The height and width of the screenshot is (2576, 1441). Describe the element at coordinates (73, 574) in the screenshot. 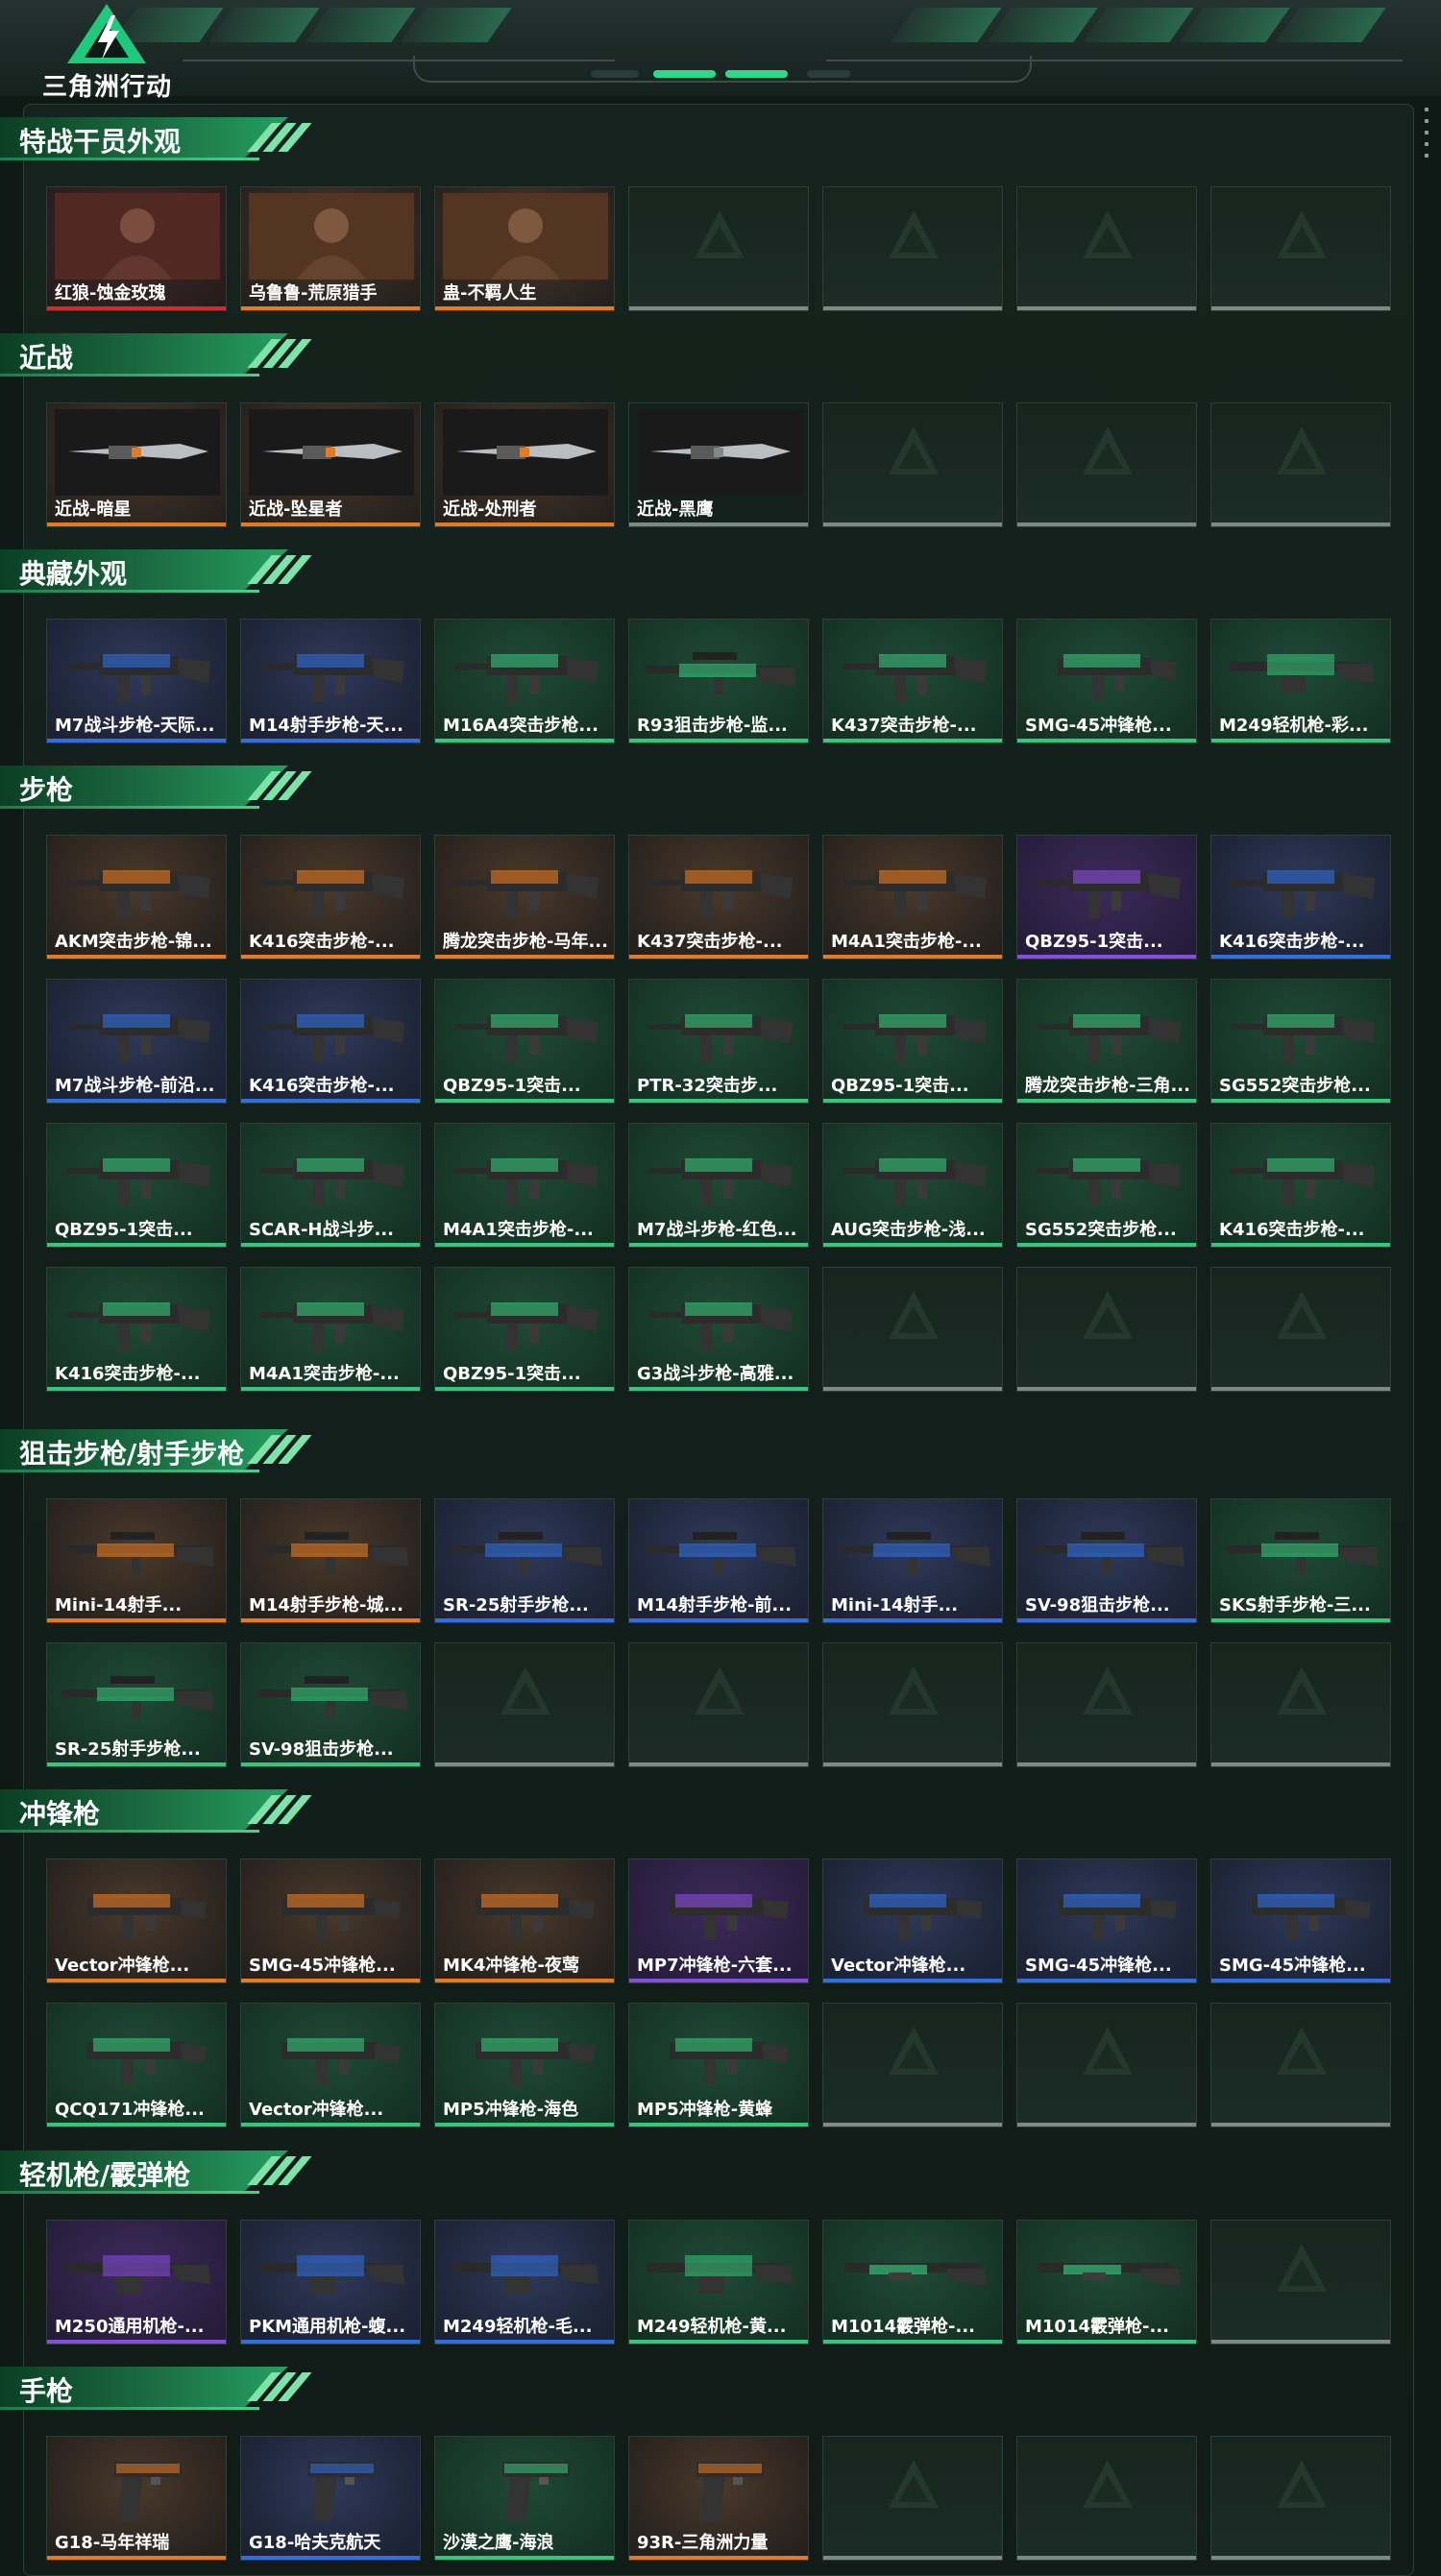

I see `section-title: 典藏外观` at that location.